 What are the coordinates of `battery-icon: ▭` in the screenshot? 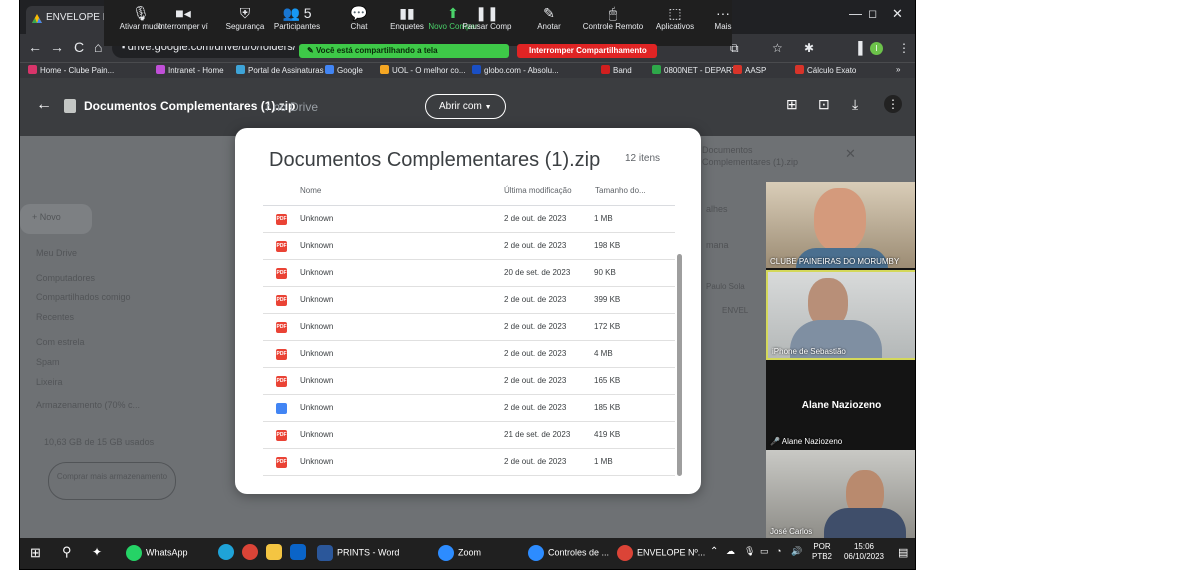 It's located at (764, 551).